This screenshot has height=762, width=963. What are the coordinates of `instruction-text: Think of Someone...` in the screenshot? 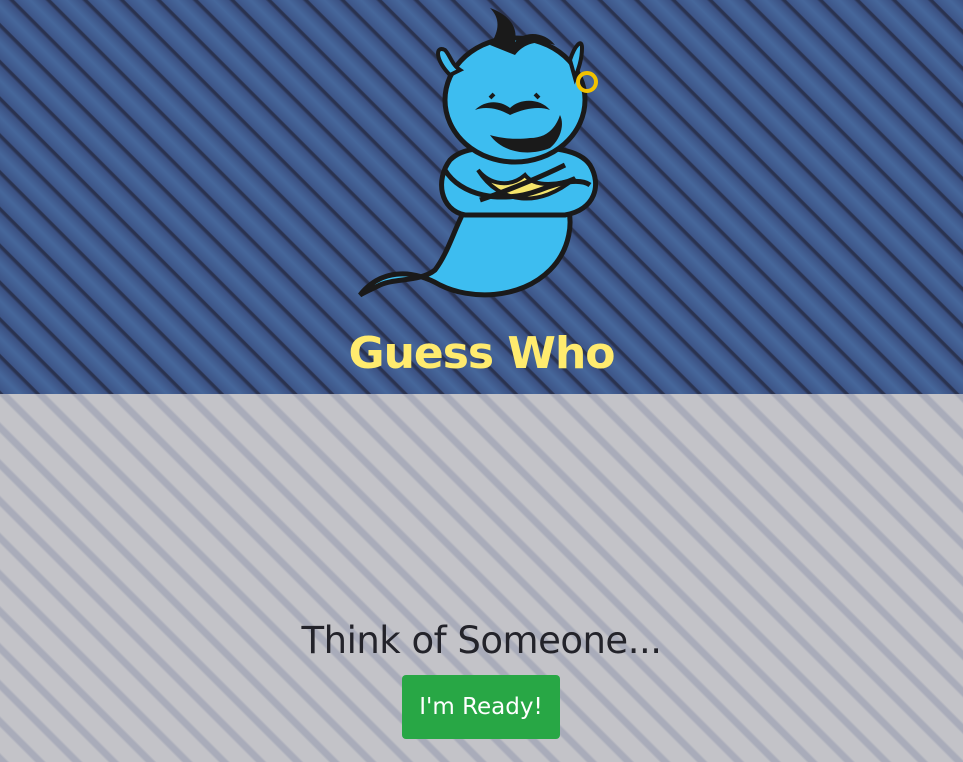 It's located at (481, 640).